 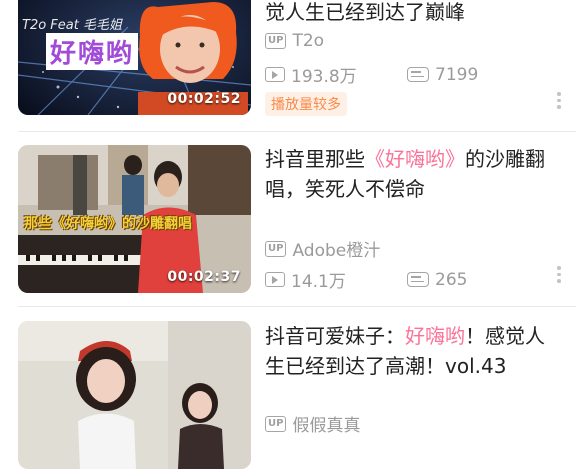 What do you see at coordinates (108, 224) in the screenshot?
I see `thumbnail-caption: 那些《好嗨哟》的沙雕翻唱` at bounding box center [108, 224].